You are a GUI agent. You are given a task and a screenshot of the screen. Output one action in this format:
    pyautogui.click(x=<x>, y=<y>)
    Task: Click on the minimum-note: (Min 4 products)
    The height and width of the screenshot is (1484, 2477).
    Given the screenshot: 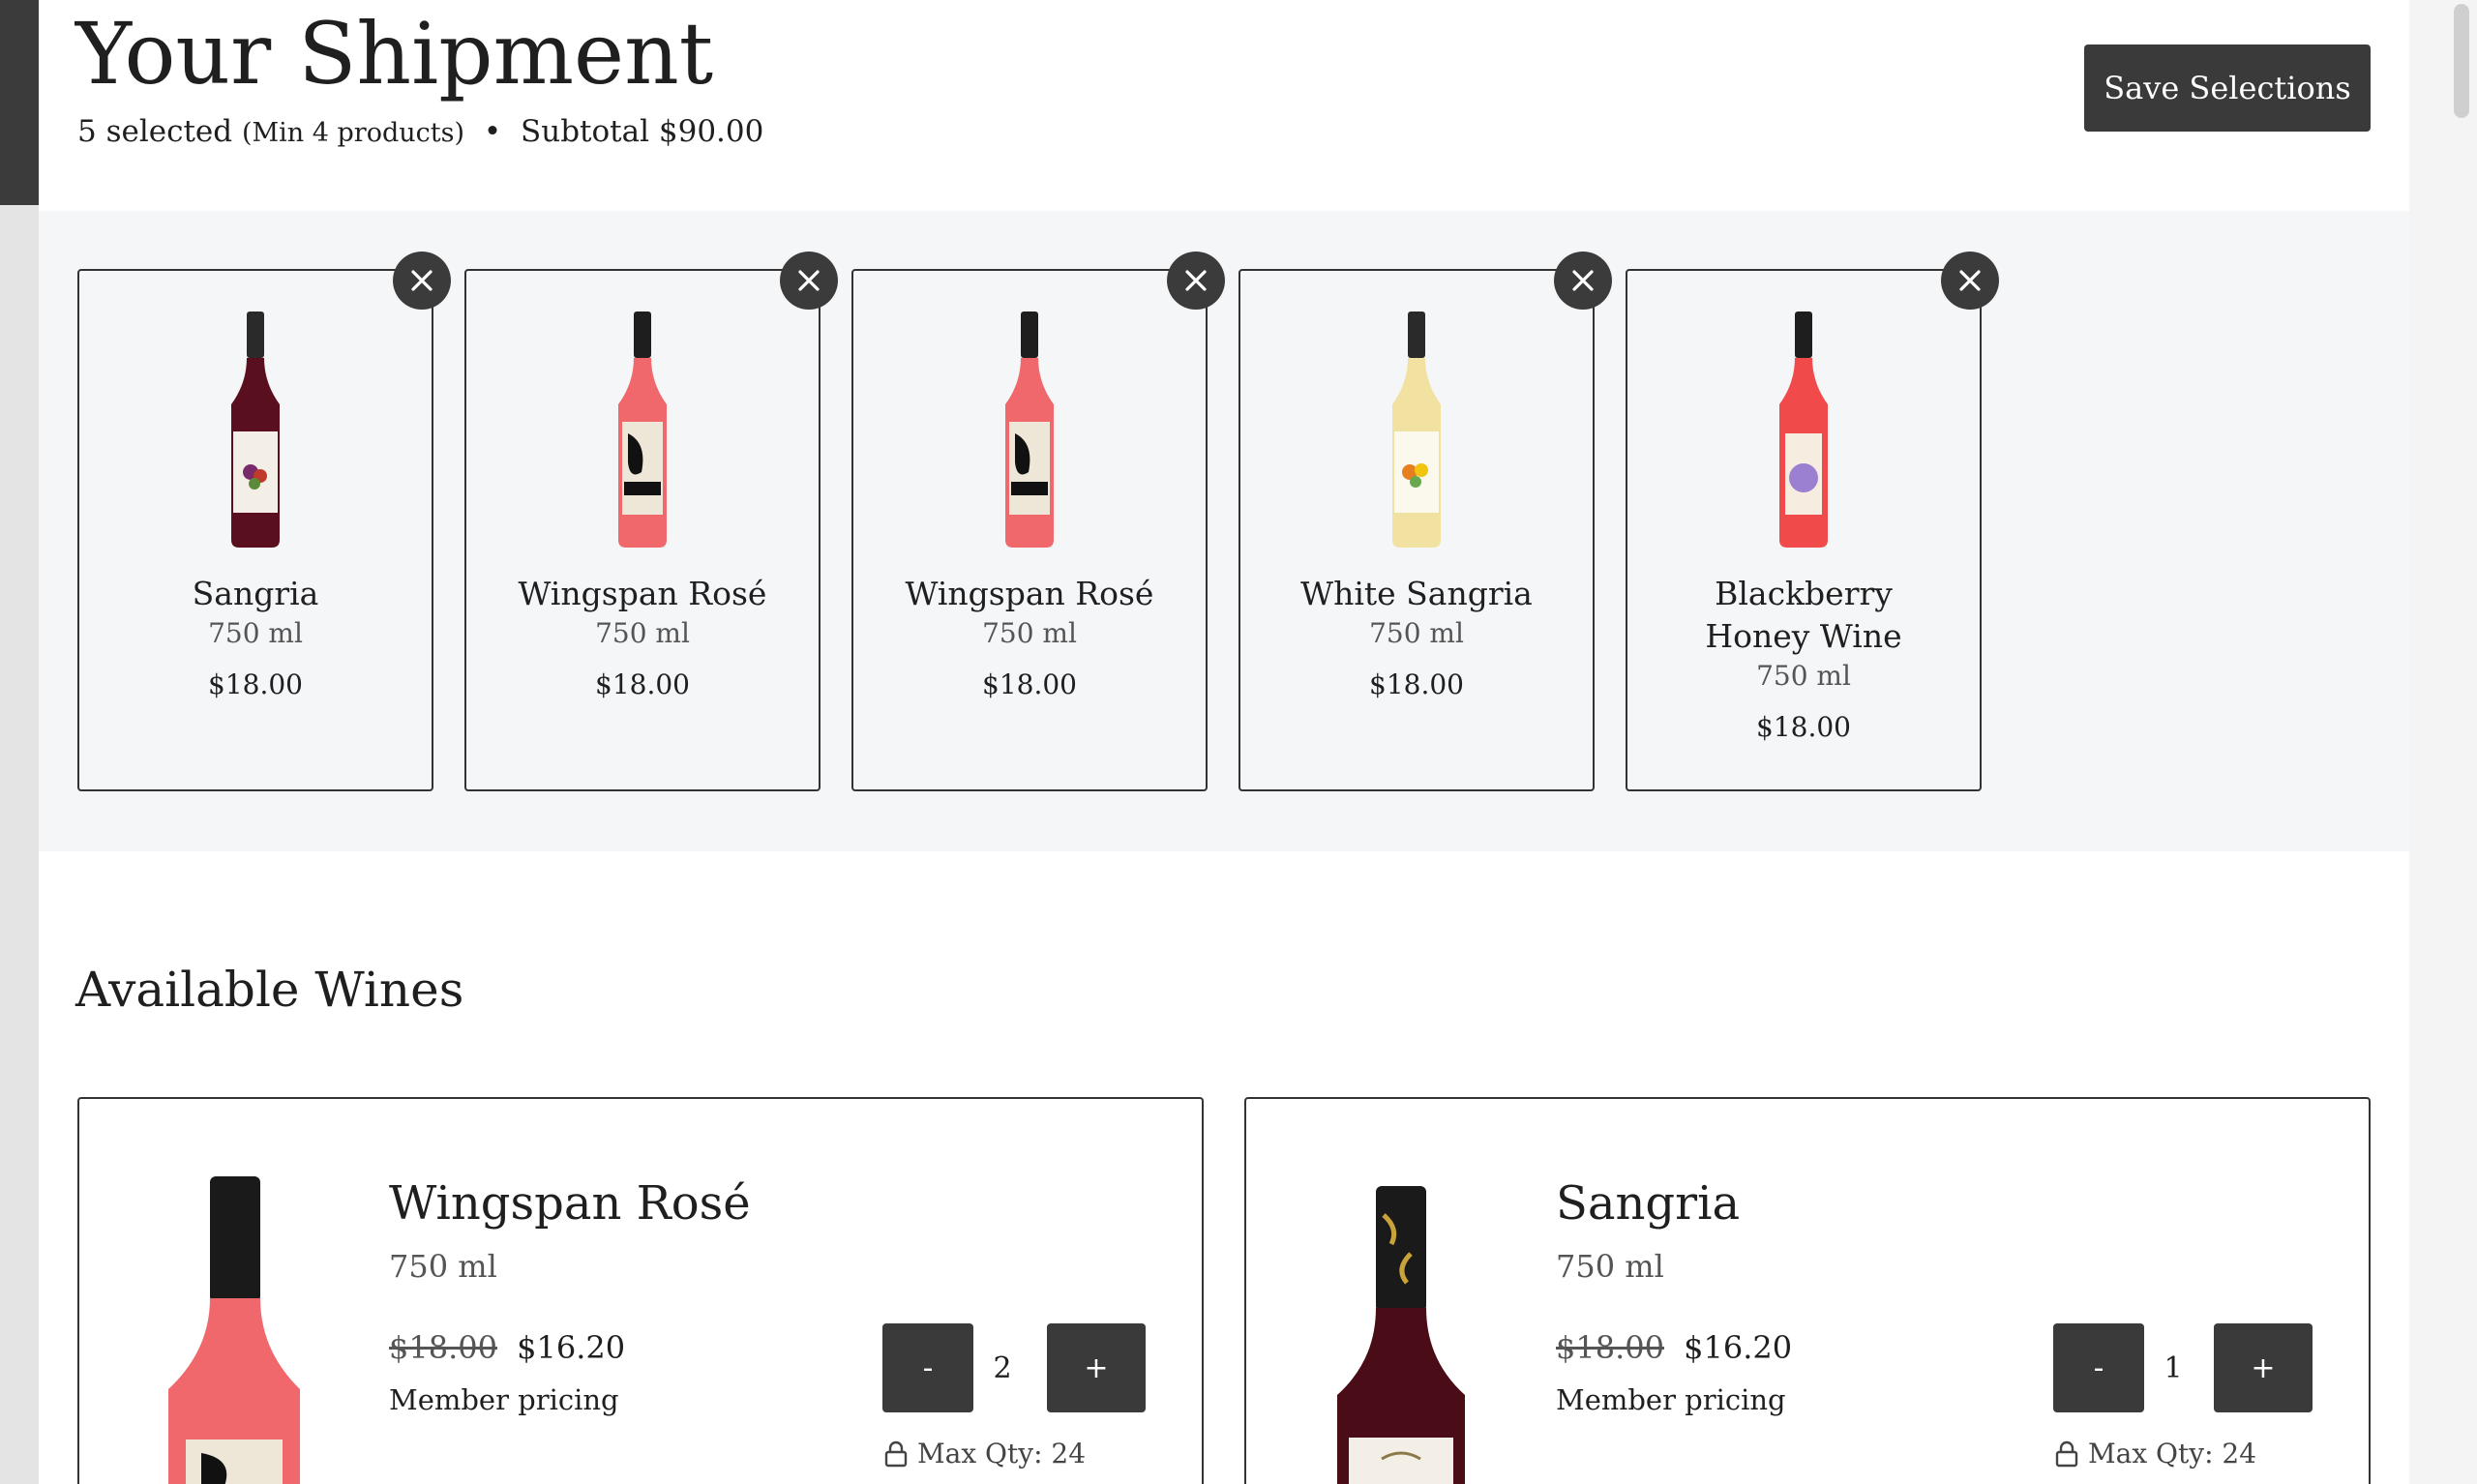 What is the action you would take?
    pyautogui.click(x=352, y=133)
    